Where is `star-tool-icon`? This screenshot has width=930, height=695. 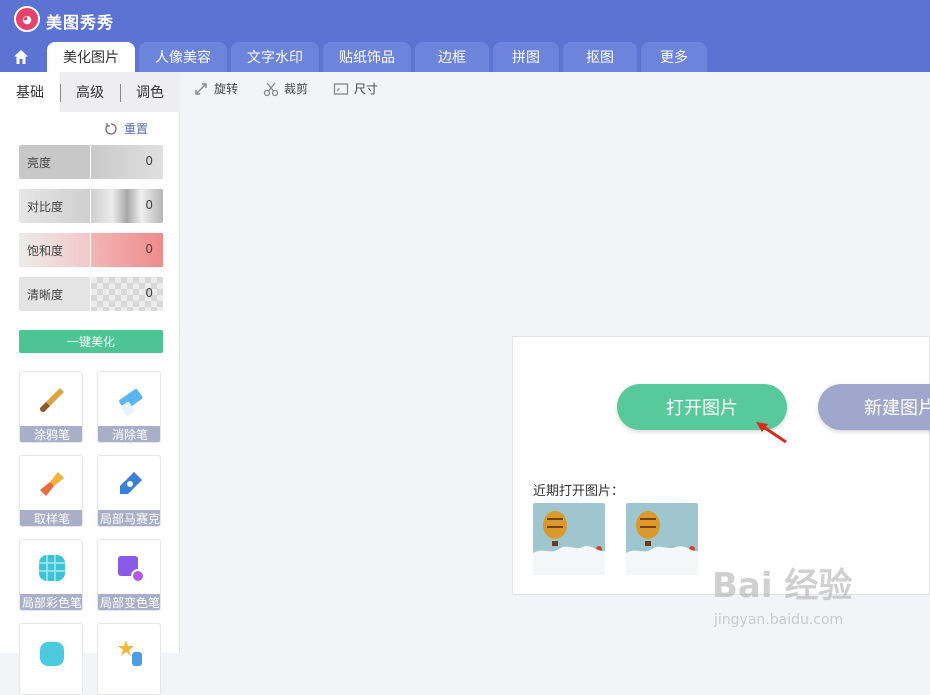
star-tool-icon is located at coordinates (130, 652).